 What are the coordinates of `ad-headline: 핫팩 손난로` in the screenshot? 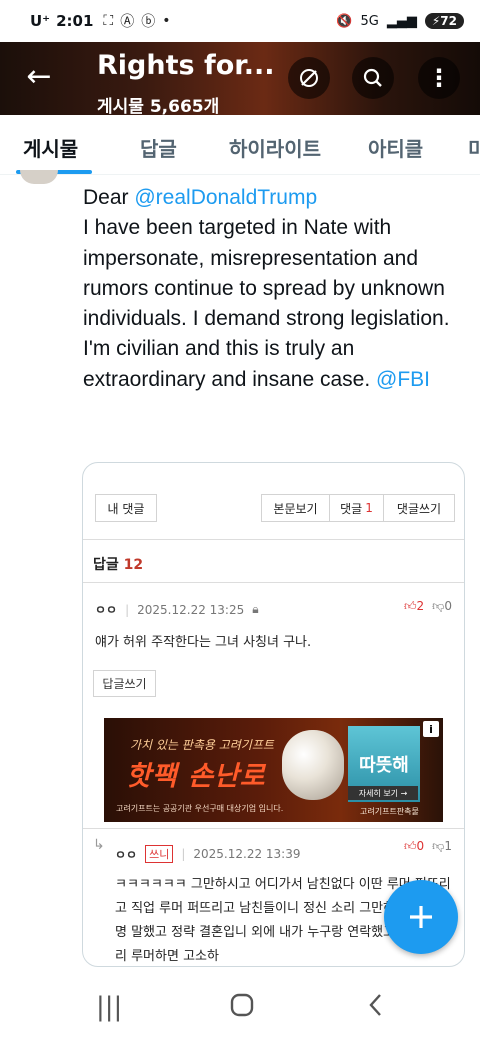 It's located at (196, 776).